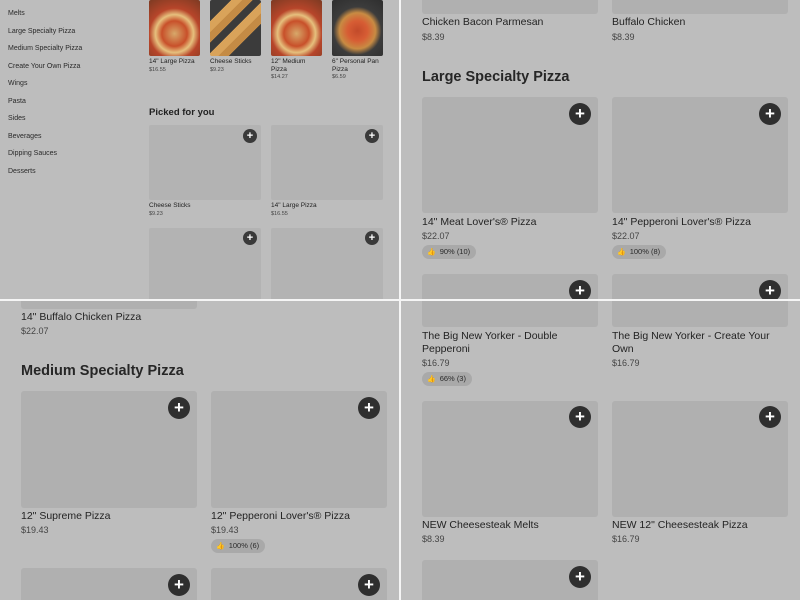  I want to click on product-price: $6.59, so click(339, 77).